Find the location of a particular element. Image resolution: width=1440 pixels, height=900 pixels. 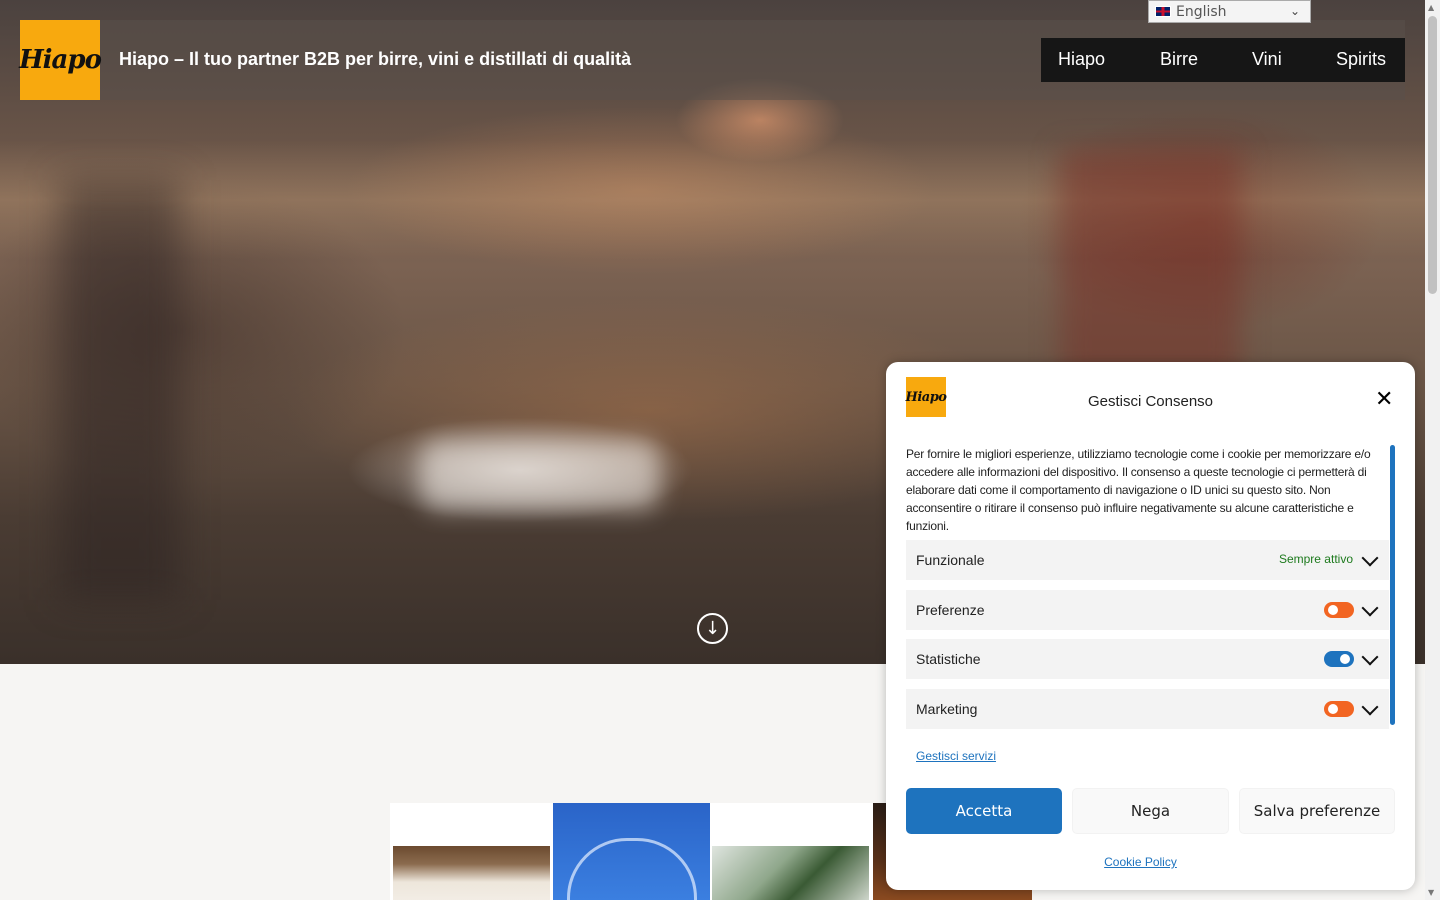

category-label: Preferenze is located at coordinates (950, 610).